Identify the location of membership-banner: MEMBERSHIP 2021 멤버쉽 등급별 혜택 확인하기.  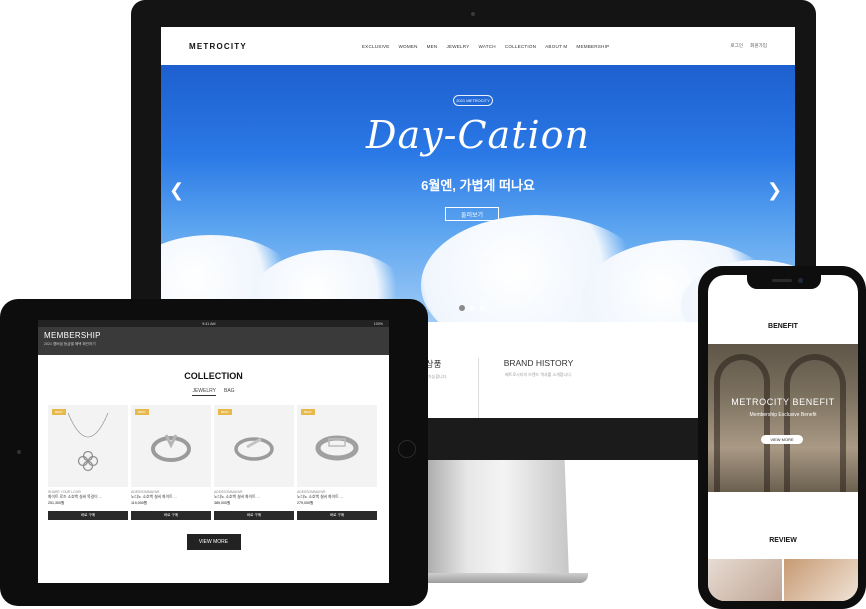
(213, 341).